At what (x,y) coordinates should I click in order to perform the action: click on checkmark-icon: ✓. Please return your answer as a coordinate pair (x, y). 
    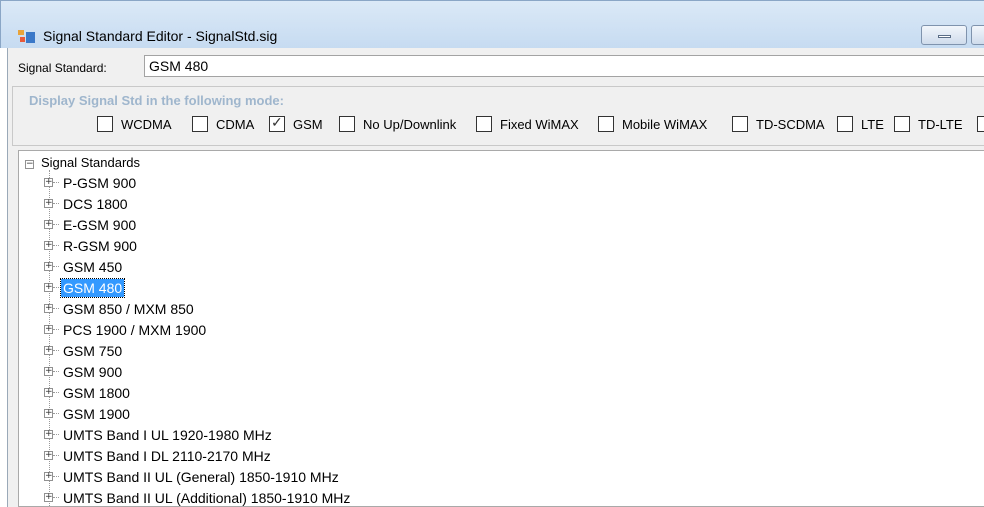
    Looking at the image, I should click on (277, 122).